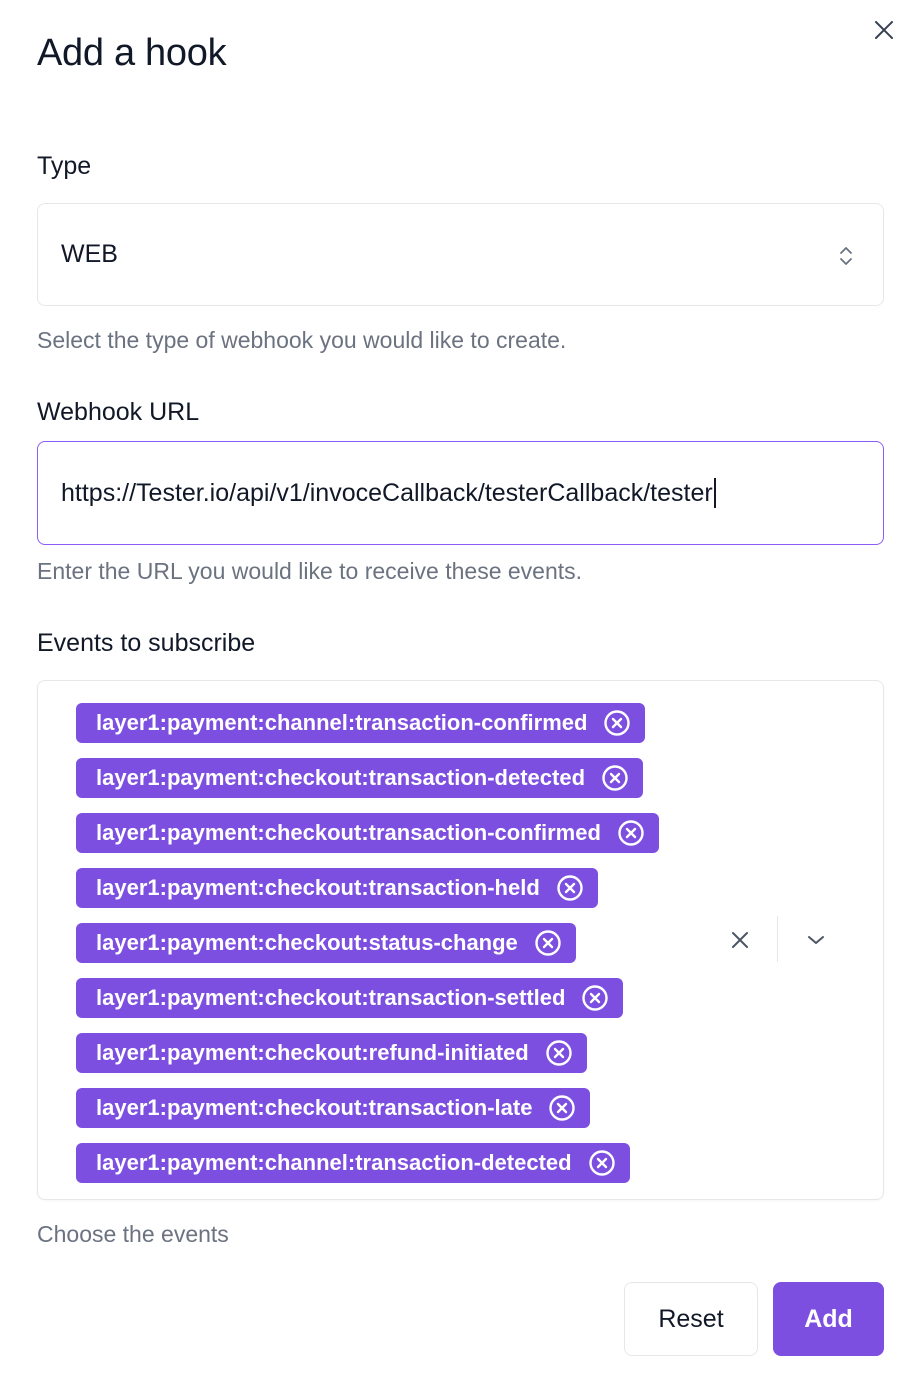 This screenshot has height=1390, width=917. I want to click on close-icon, so click(884, 30).